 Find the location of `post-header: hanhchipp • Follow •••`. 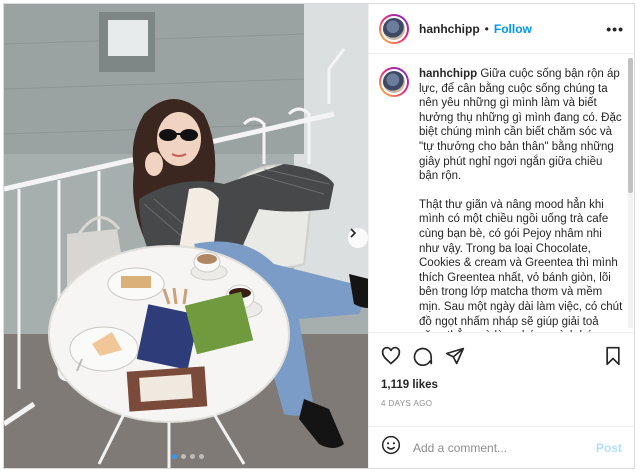

post-header: hanhchipp • Follow ••• is located at coordinates (501, 29).